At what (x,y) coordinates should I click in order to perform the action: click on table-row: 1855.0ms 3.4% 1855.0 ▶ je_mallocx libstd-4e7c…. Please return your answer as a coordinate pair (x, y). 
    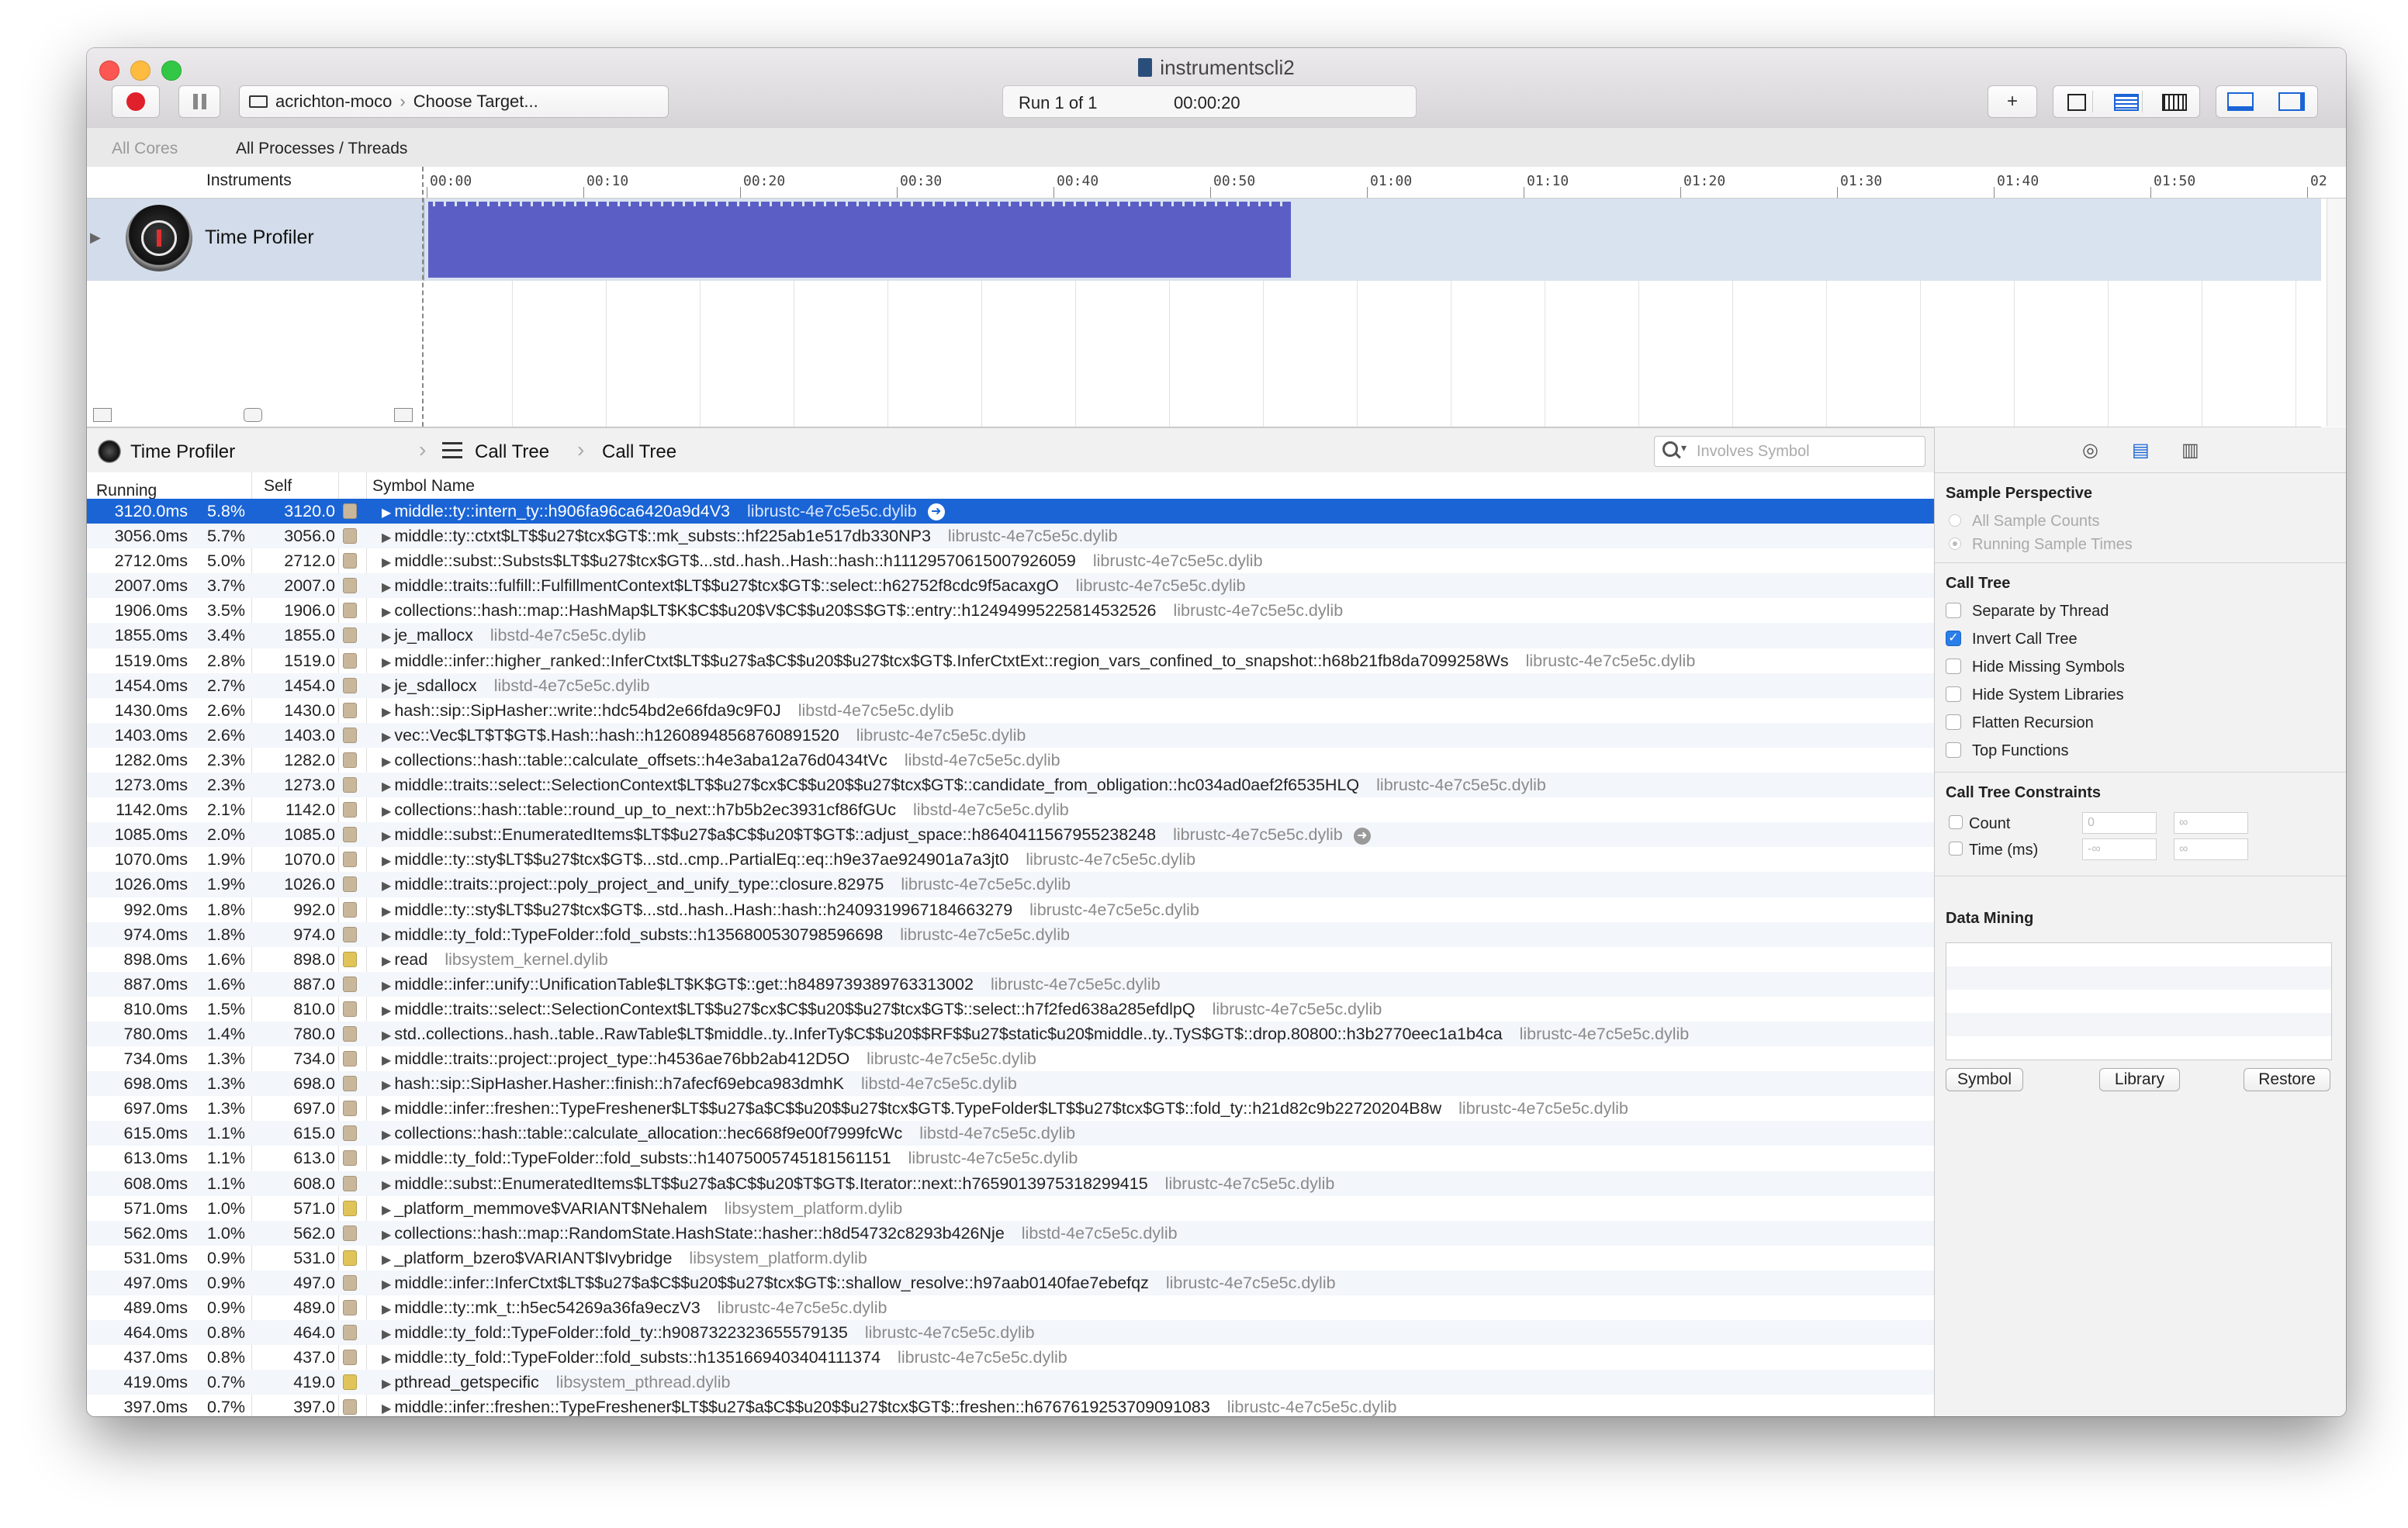
    Looking at the image, I should click on (1011, 635).